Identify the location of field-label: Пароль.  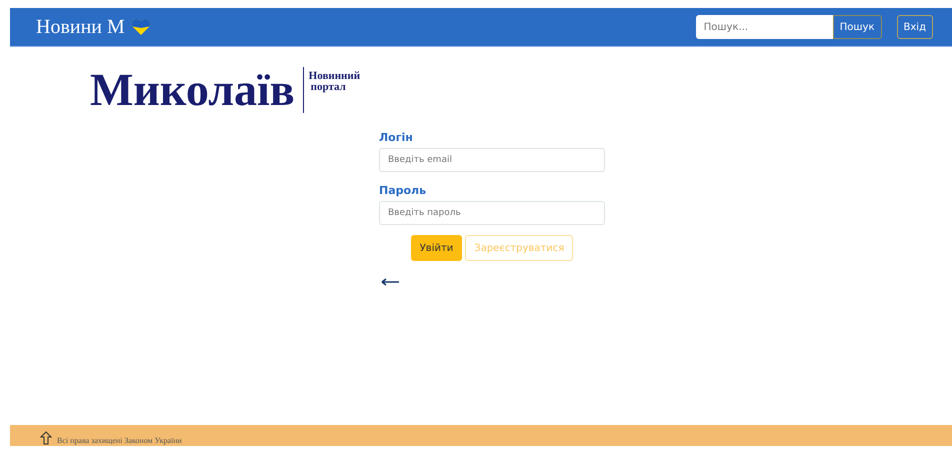
(403, 190).